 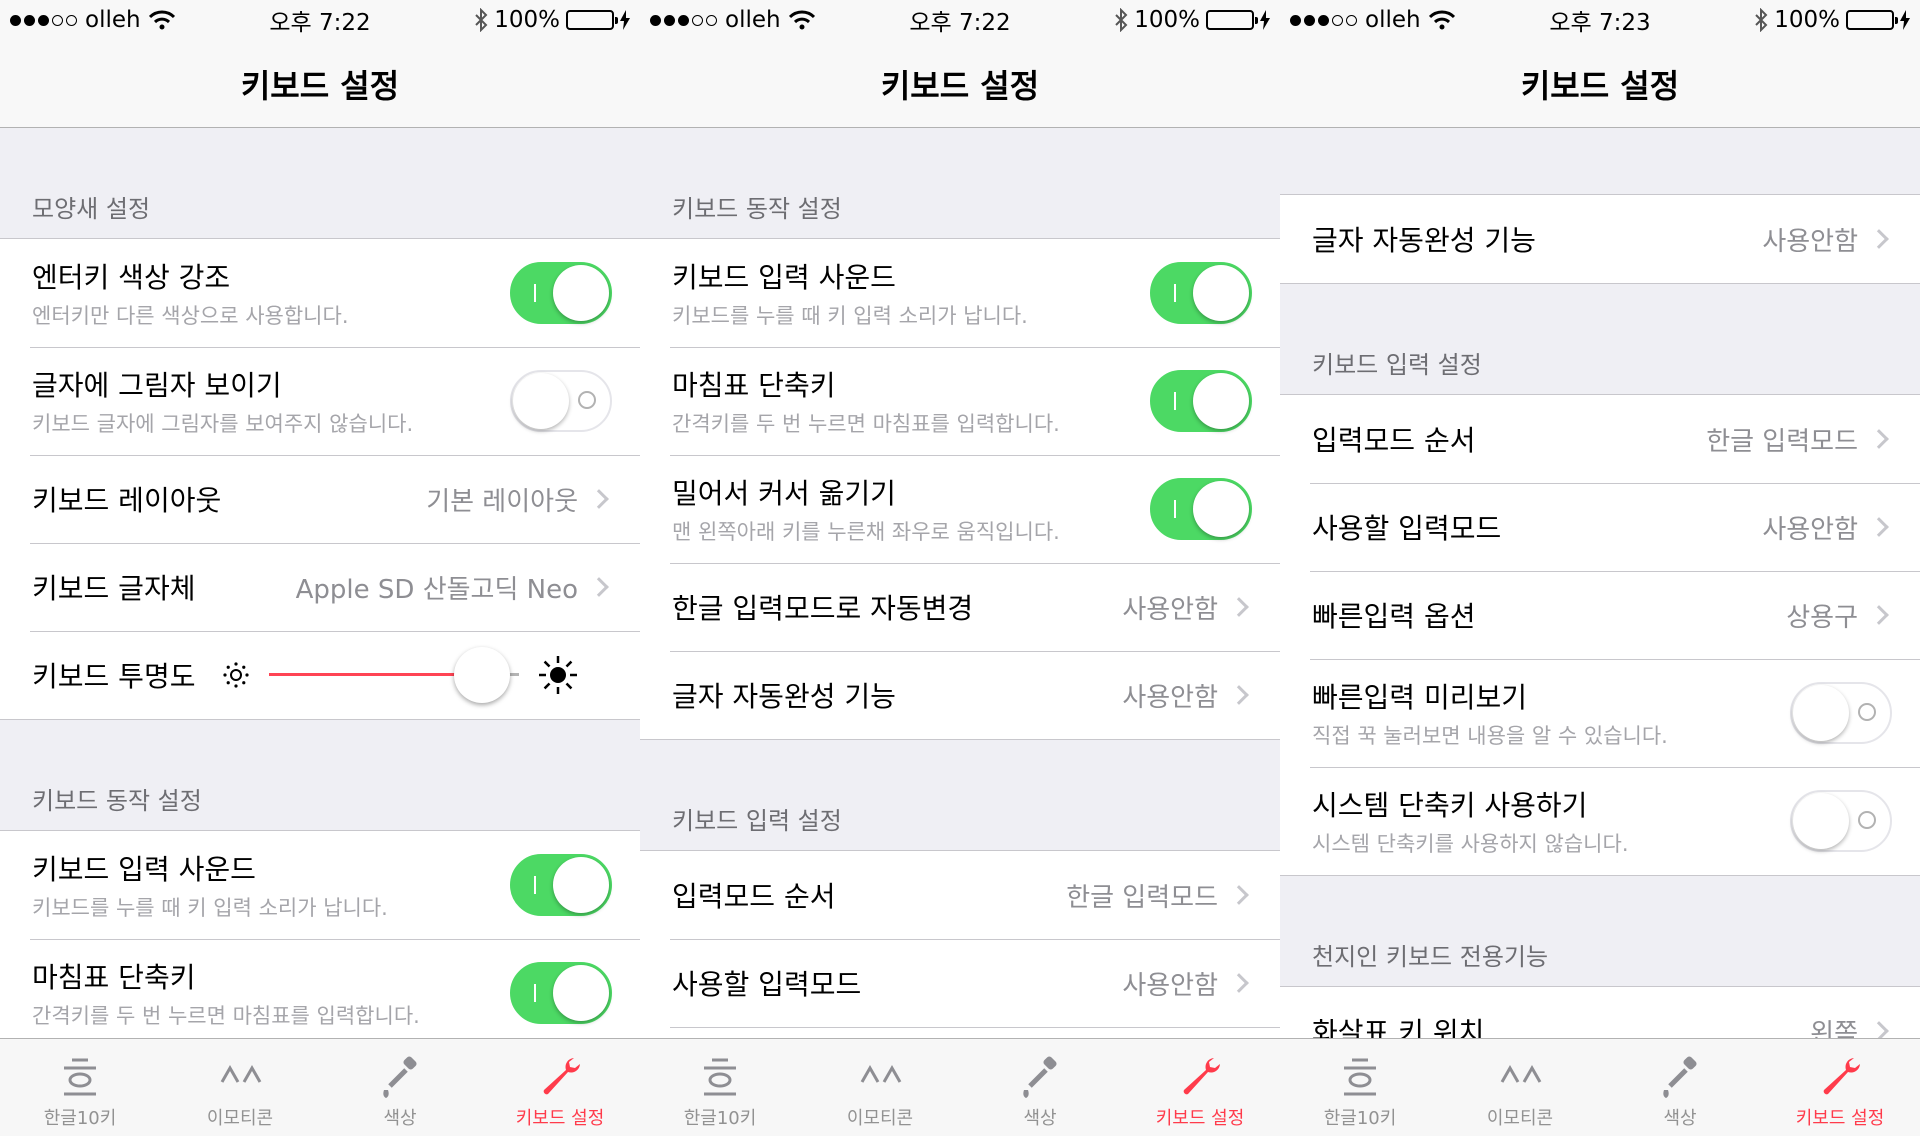 What do you see at coordinates (1490, 736) in the screenshot?
I see `row-subtitle: 직접 꾹 눌러보면 내용을 알 수 있습니다.` at bounding box center [1490, 736].